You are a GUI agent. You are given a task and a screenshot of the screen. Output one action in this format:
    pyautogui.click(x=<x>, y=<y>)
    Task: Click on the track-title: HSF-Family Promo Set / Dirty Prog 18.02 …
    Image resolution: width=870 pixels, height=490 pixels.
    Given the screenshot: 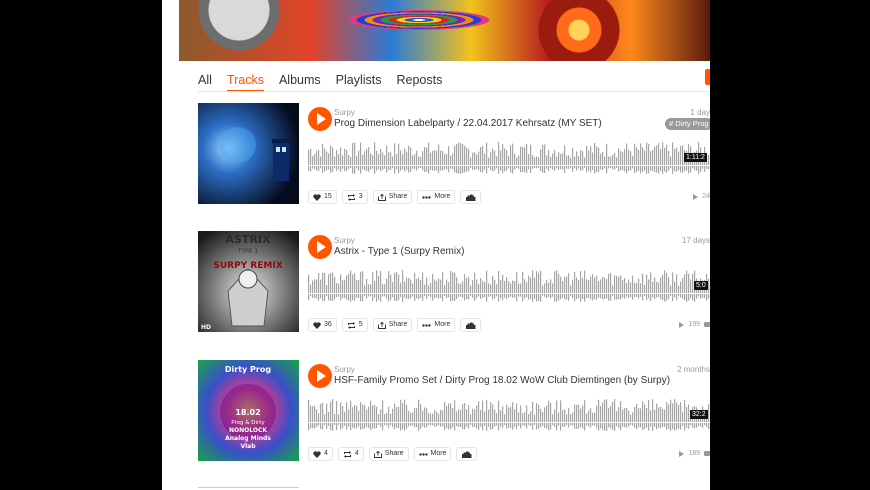 What is the action you would take?
    pyautogui.click(x=502, y=380)
    